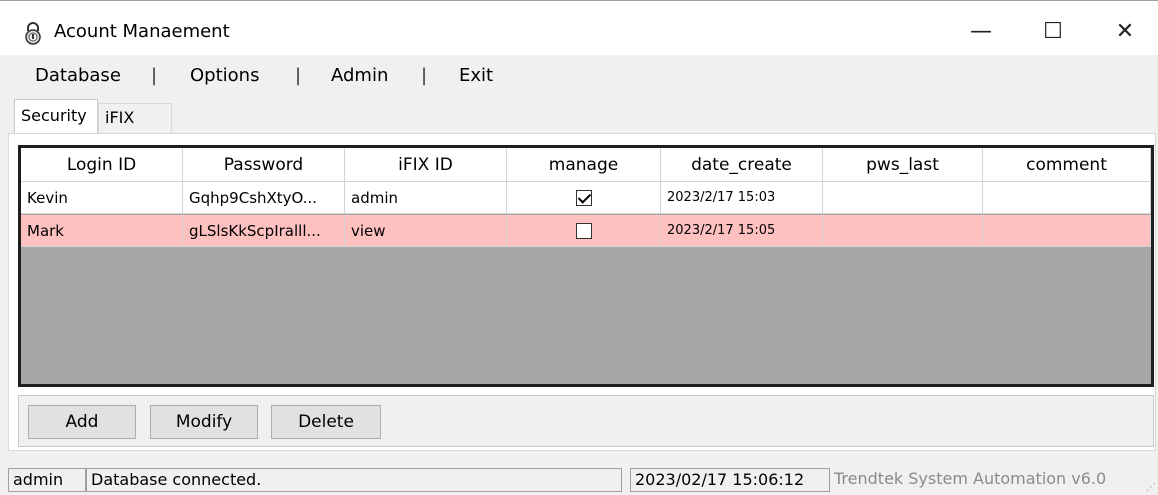 This screenshot has width=1158, height=495. I want to click on cell-date-create: 2023/2/17 15:05, so click(742, 231).